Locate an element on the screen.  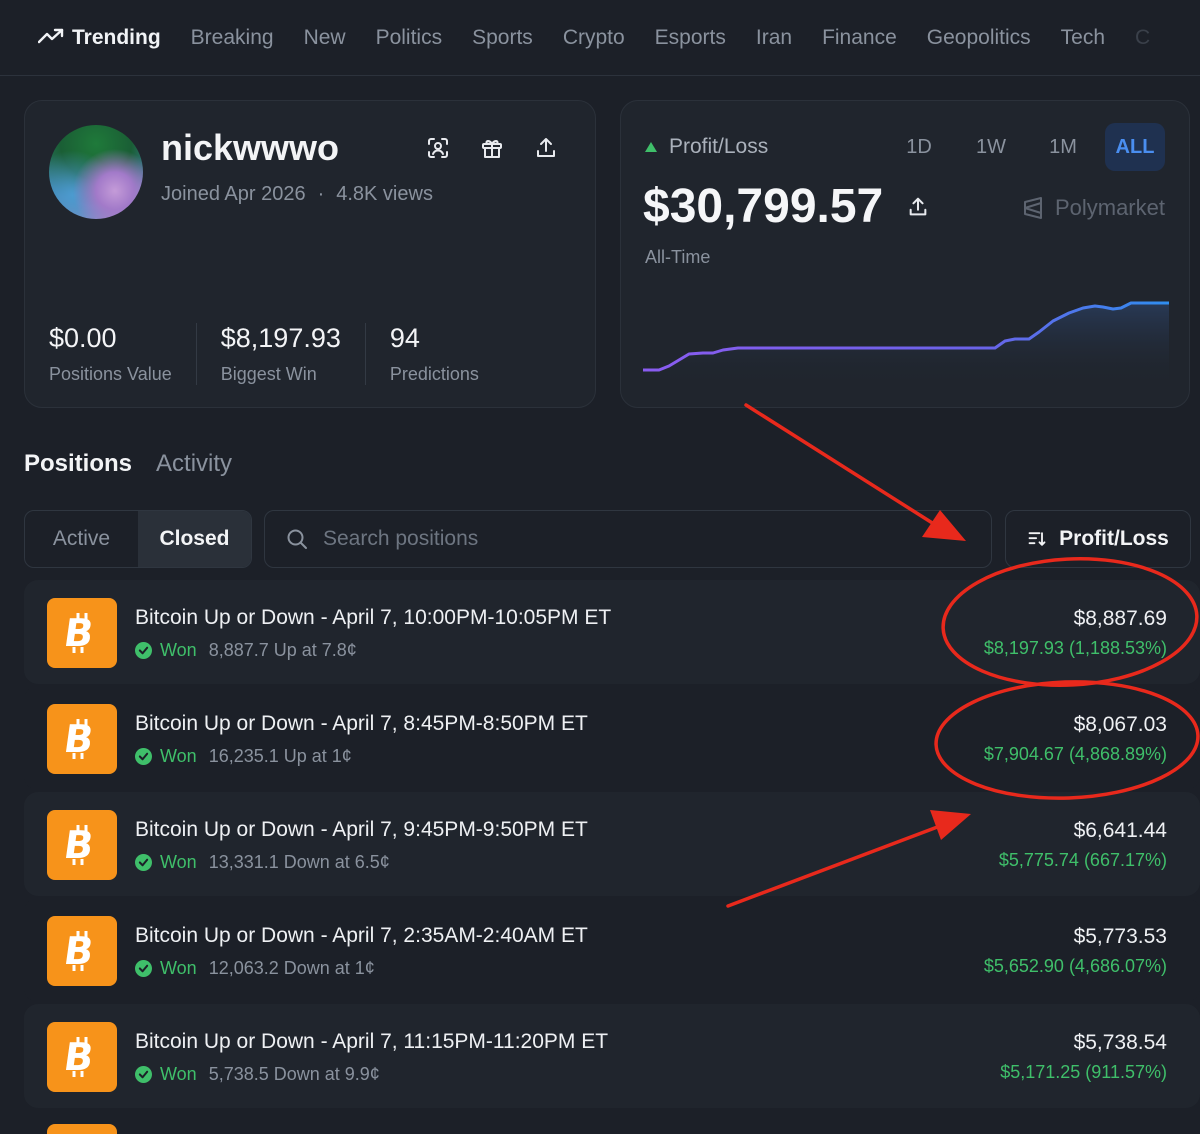
pnl-value: $30,799.57 is located at coordinates (763, 206).